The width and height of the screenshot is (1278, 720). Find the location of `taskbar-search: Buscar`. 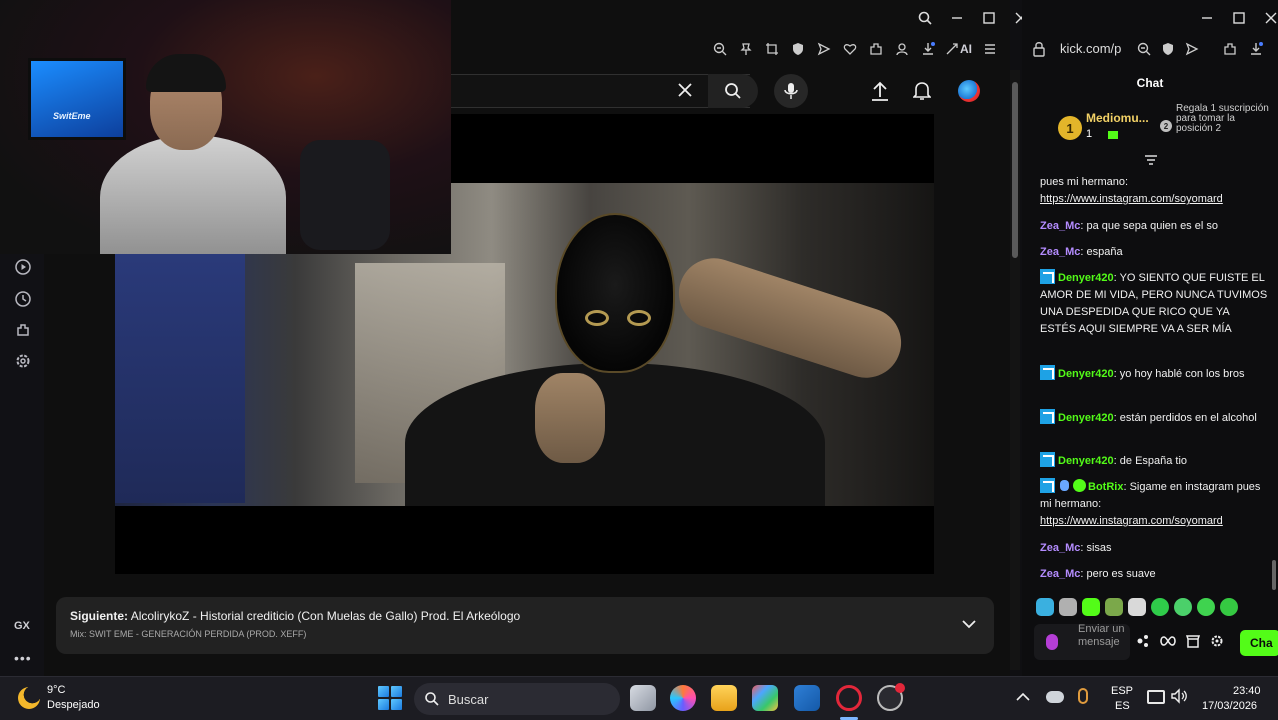

taskbar-search: Buscar is located at coordinates (517, 699).